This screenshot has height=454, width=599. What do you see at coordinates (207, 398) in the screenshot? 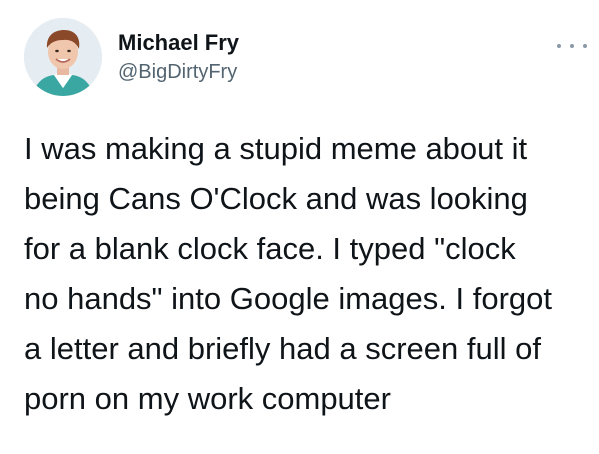
I see `tweet-text-line: porn on my work computer` at bounding box center [207, 398].